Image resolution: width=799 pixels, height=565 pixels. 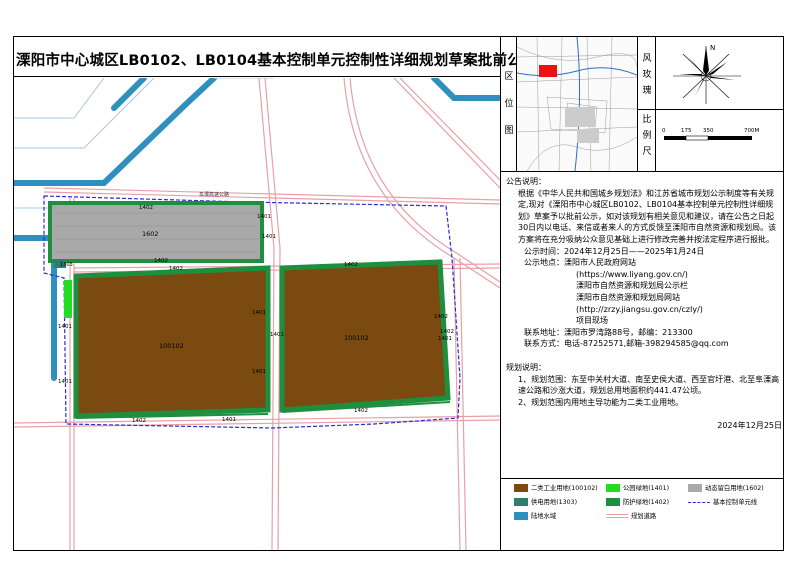 I want to click on notice-place-2: 溧阳市自然资源和规划局公示栏, so click(x=632, y=286).